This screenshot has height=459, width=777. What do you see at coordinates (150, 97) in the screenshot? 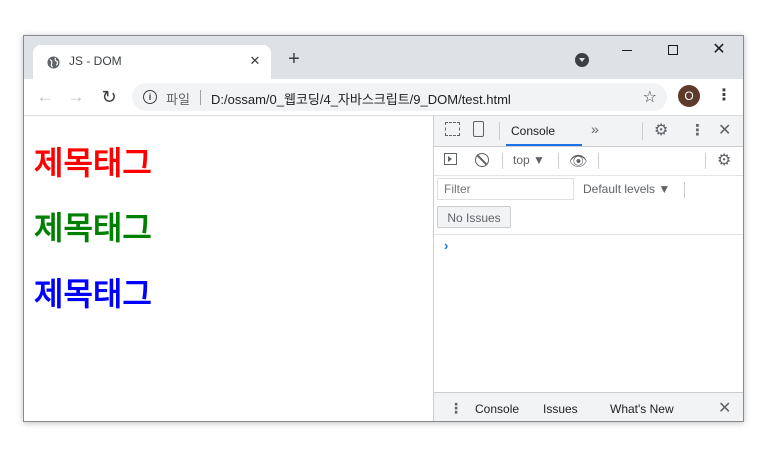
I see `info-icon: i` at bounding box center [150, 97].